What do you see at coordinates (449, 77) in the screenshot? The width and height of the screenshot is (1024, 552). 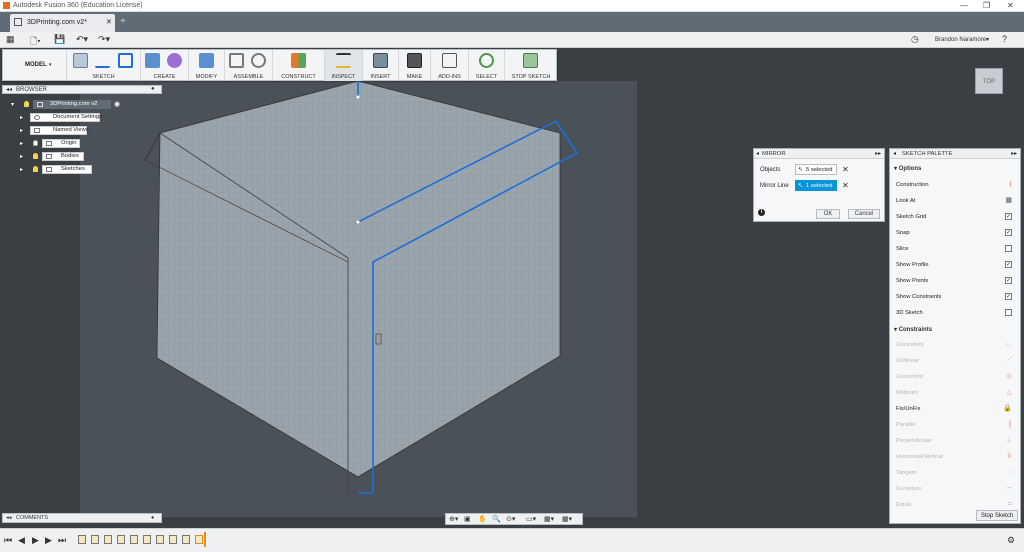 I see `add-ins-menu: ADD-INS` at bounding box center [449, 77].